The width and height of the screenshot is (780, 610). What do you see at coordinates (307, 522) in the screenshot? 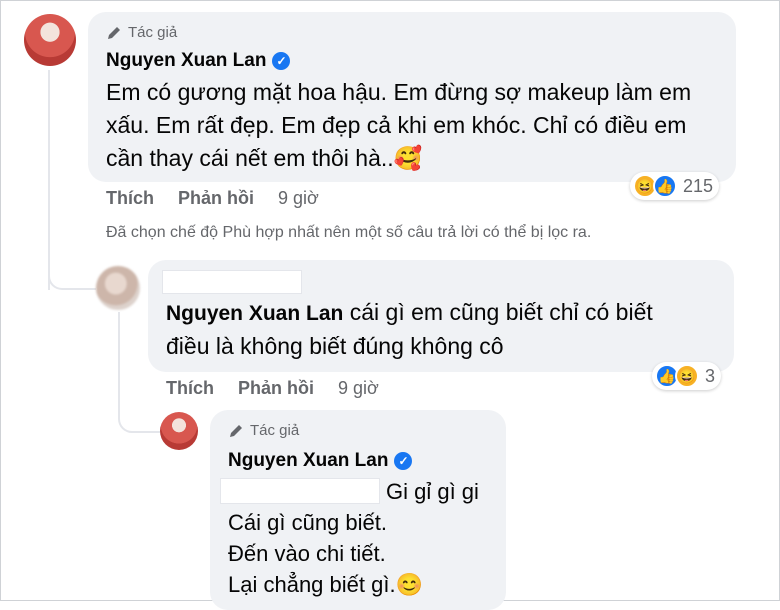
I see `comment-line: Cái gì cũng biết.` at bounding box center [307, 522].